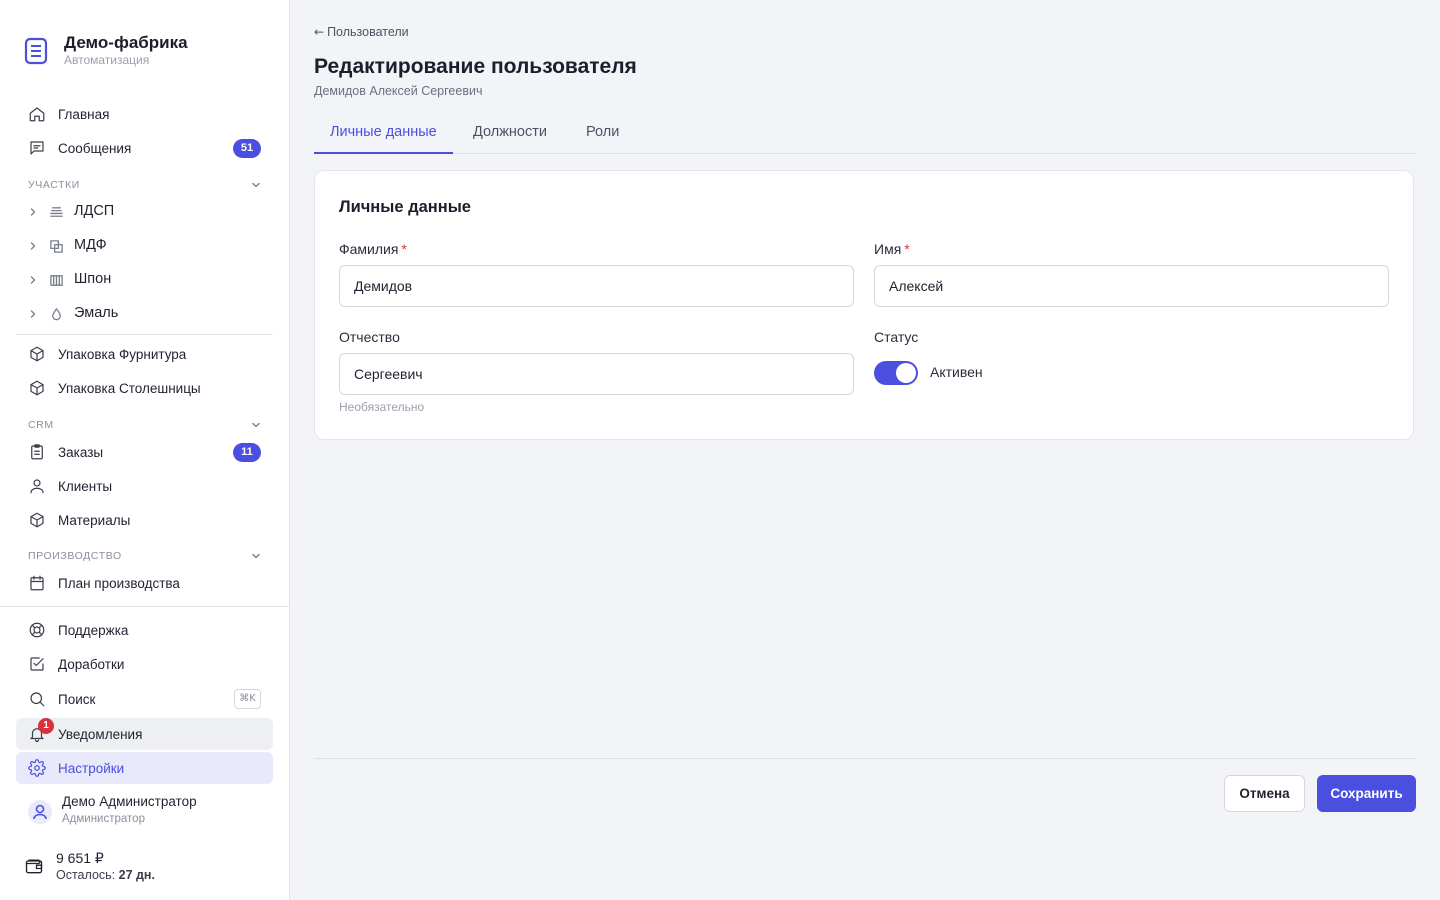 The width and height of the screenshot is (1440, 900). I want to click on sidebar-item-label: Поддержка, so click(93, 630).